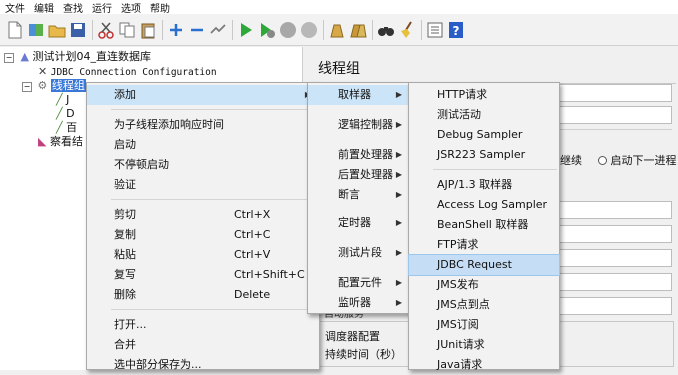 This screenshot has height=375, width=678. I want to click on duration-input, so click(613, 306).